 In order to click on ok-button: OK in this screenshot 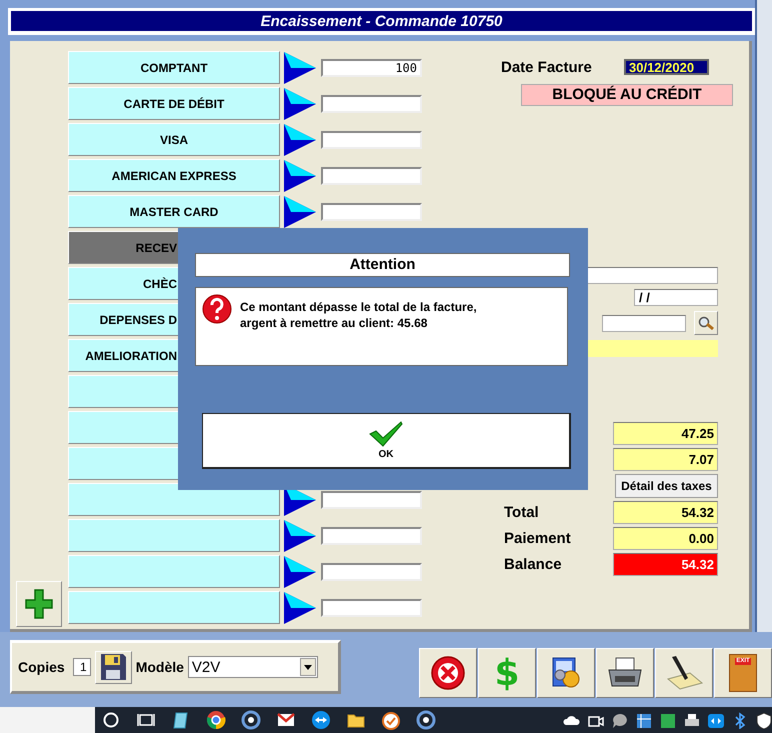, I will do `click(386, 441)`.